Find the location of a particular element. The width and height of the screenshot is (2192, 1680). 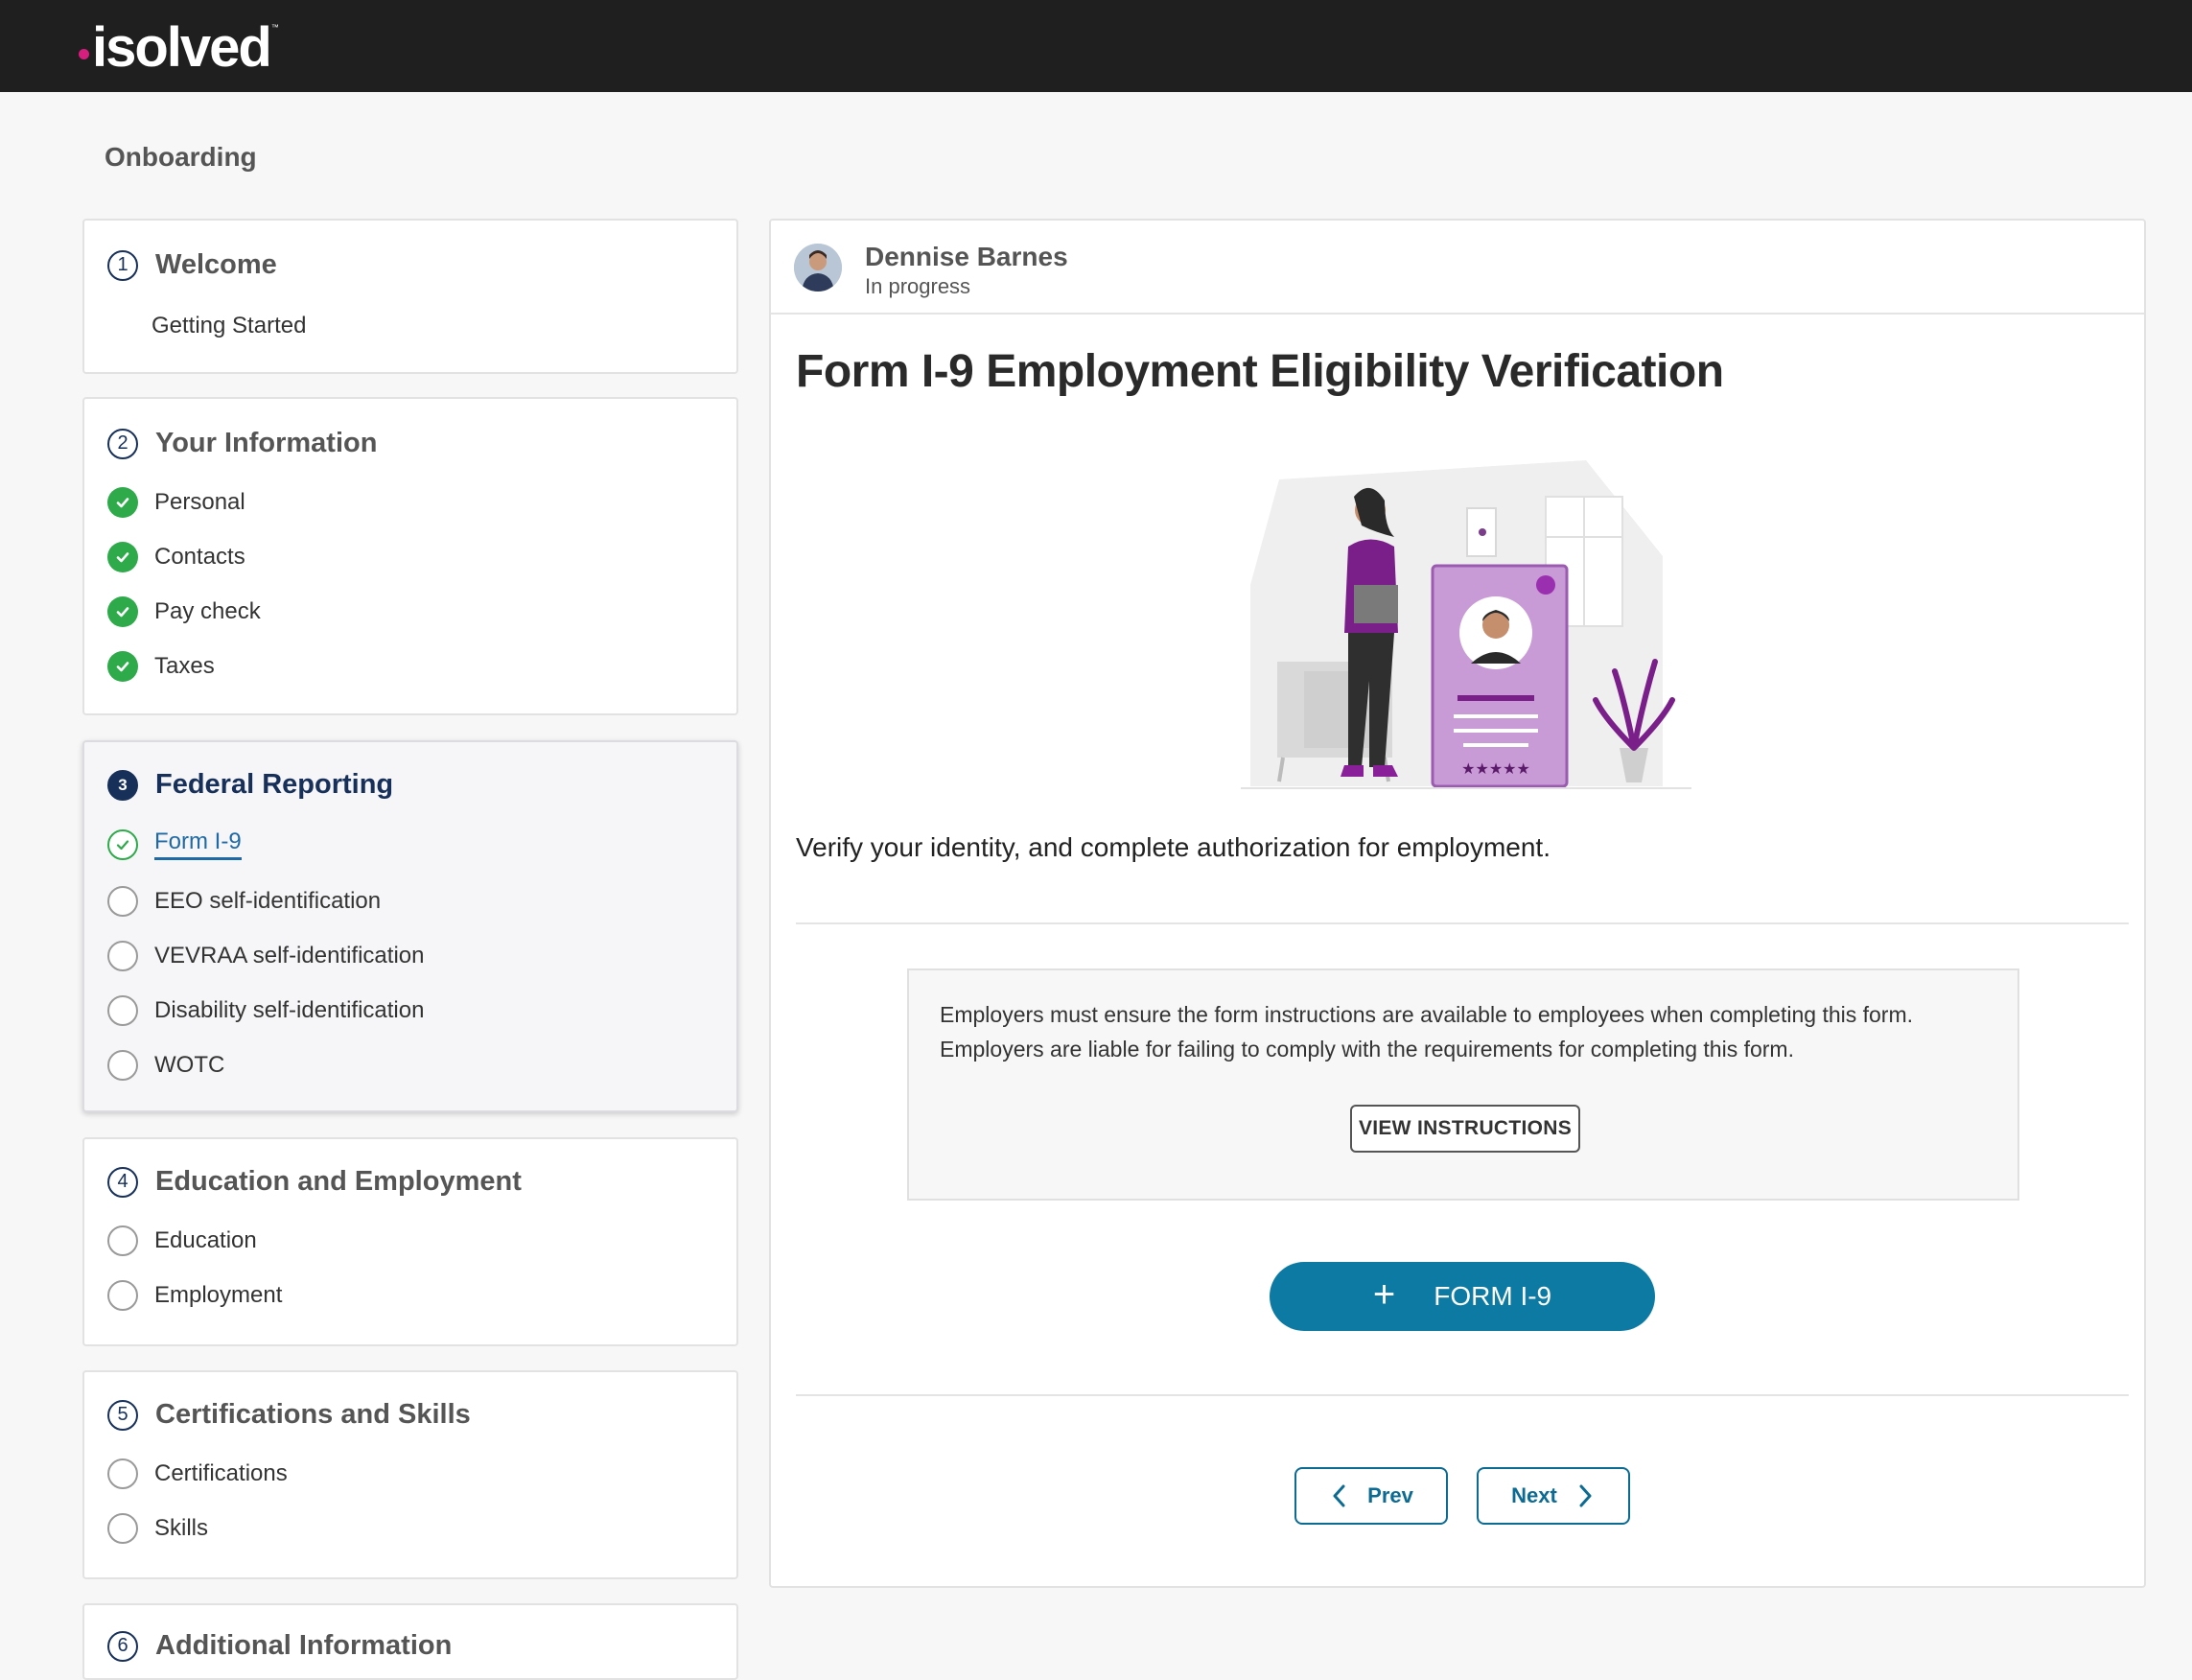

user-name: Dennise Barnes is located at coordinates (966, 256).